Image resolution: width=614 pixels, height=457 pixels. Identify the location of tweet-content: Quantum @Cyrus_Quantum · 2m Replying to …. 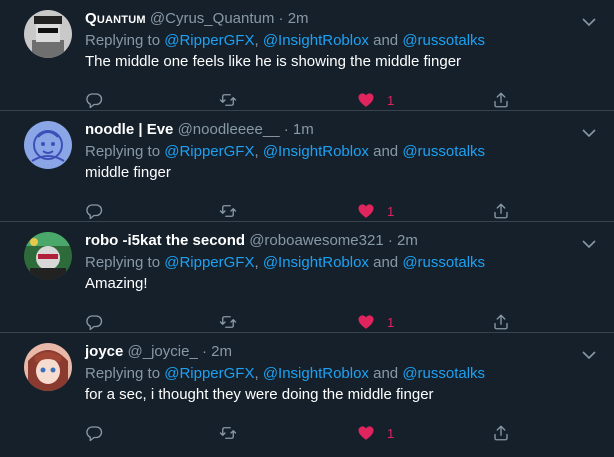
(329, 40).